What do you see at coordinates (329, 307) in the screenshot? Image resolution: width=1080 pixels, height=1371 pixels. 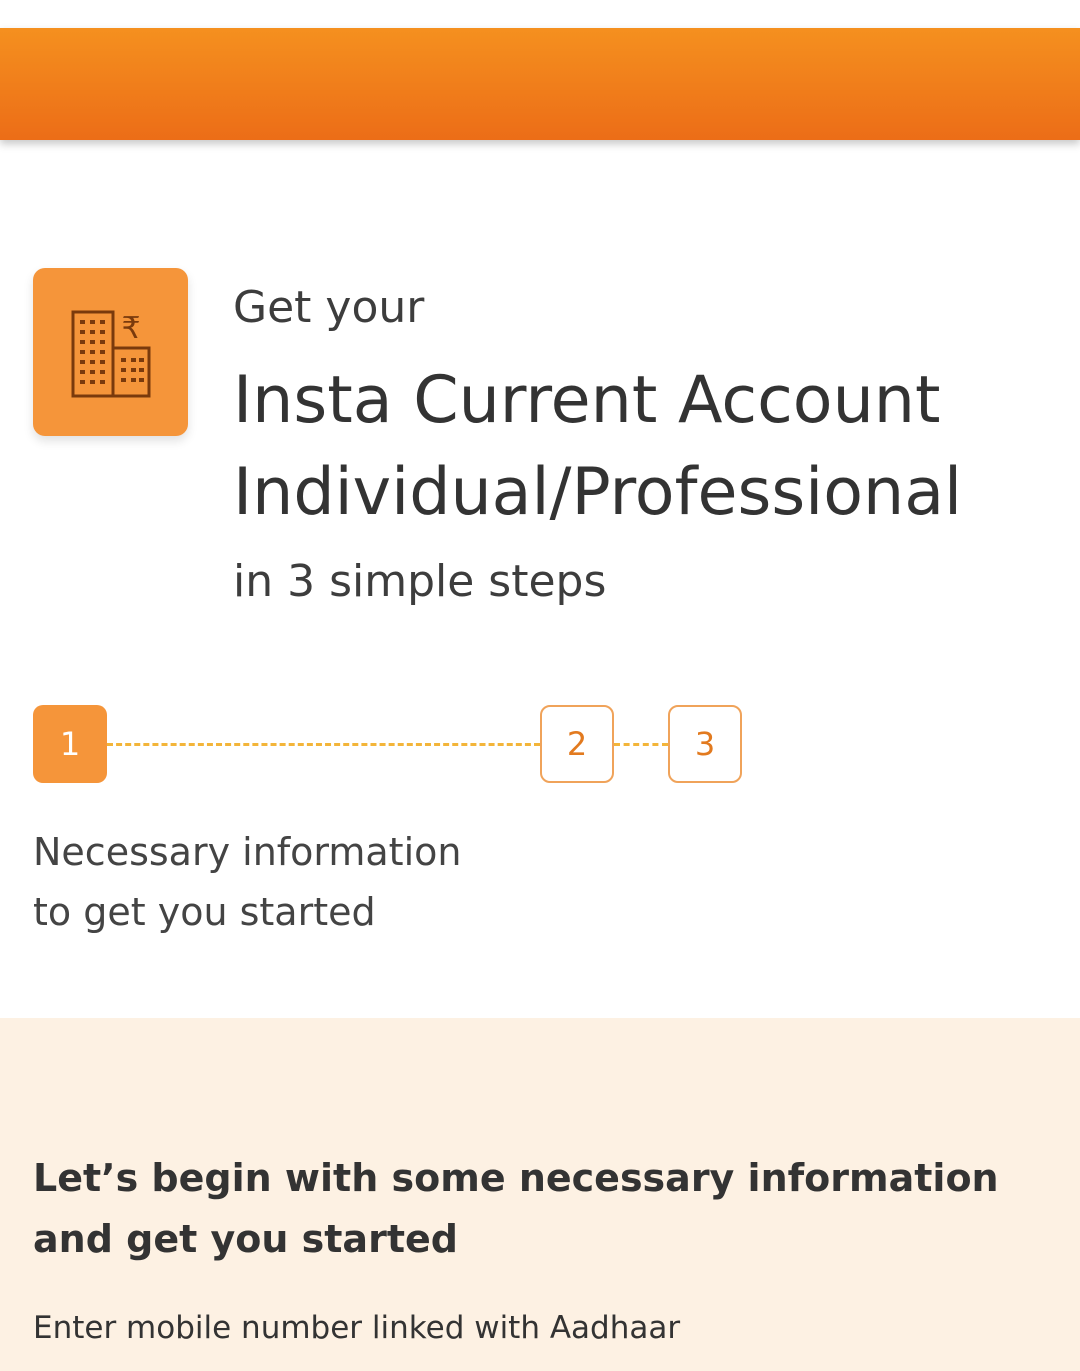 I see `hero-intro-text: Get your` at bounding box center [329, 307].